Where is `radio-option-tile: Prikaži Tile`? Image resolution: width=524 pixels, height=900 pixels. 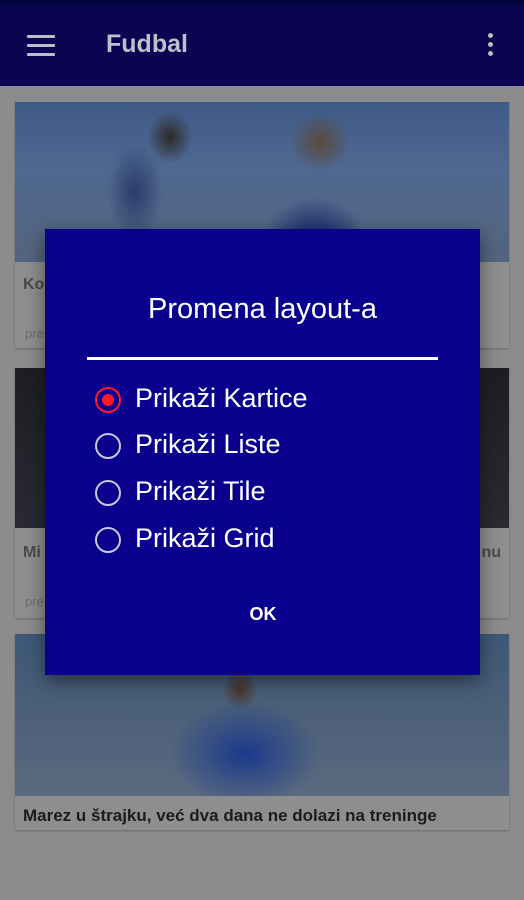 radio-option-tile: Prikaži Tile is located at coordinates (265, 494).